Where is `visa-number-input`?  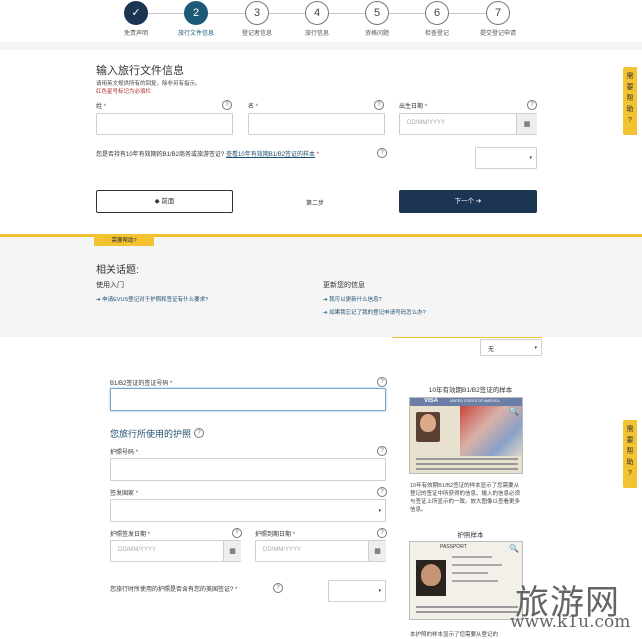 visa-number-input is located at coordinates (248, 399).